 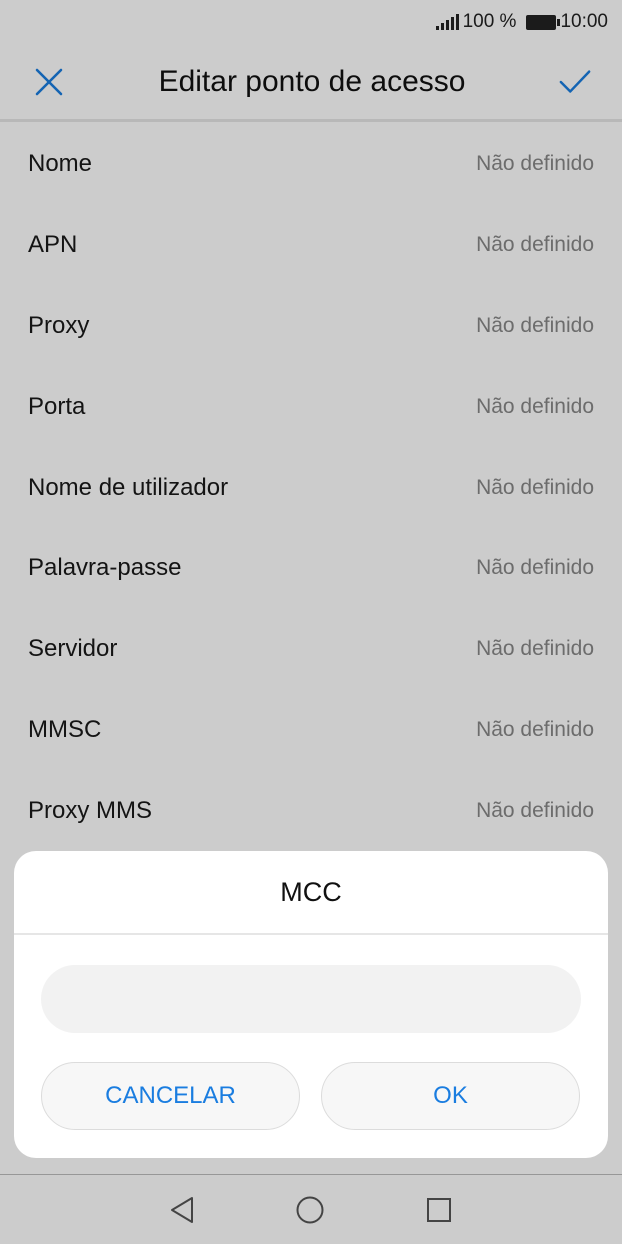 I want to click on mcc-input, so click(x=311, y=999).